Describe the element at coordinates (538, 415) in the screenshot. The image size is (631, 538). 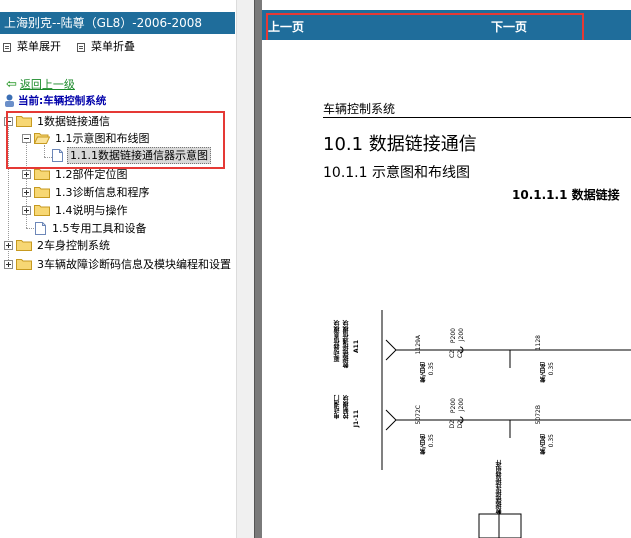
I see `wire-number: 5072B` at that location.